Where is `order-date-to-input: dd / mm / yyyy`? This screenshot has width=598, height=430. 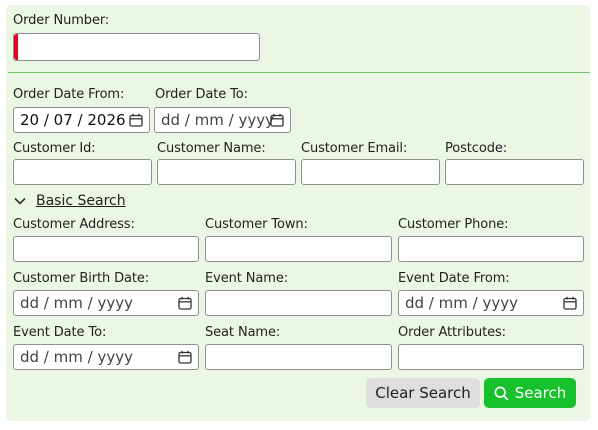 order-date-to-input: dd / mm / yyyy is located at coordinates (222, 120).